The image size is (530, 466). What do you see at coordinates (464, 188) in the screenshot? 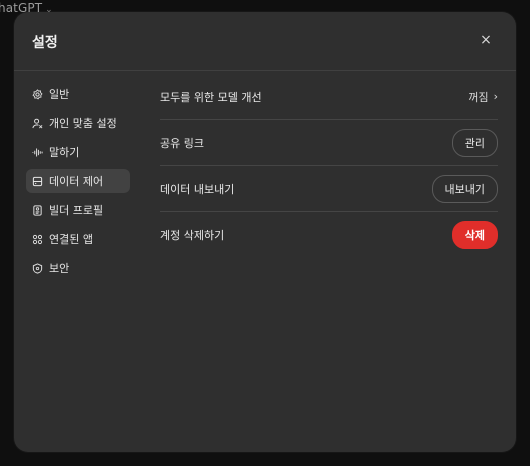
I see `export-button: 내보내기` at bounding box center [464, 188].